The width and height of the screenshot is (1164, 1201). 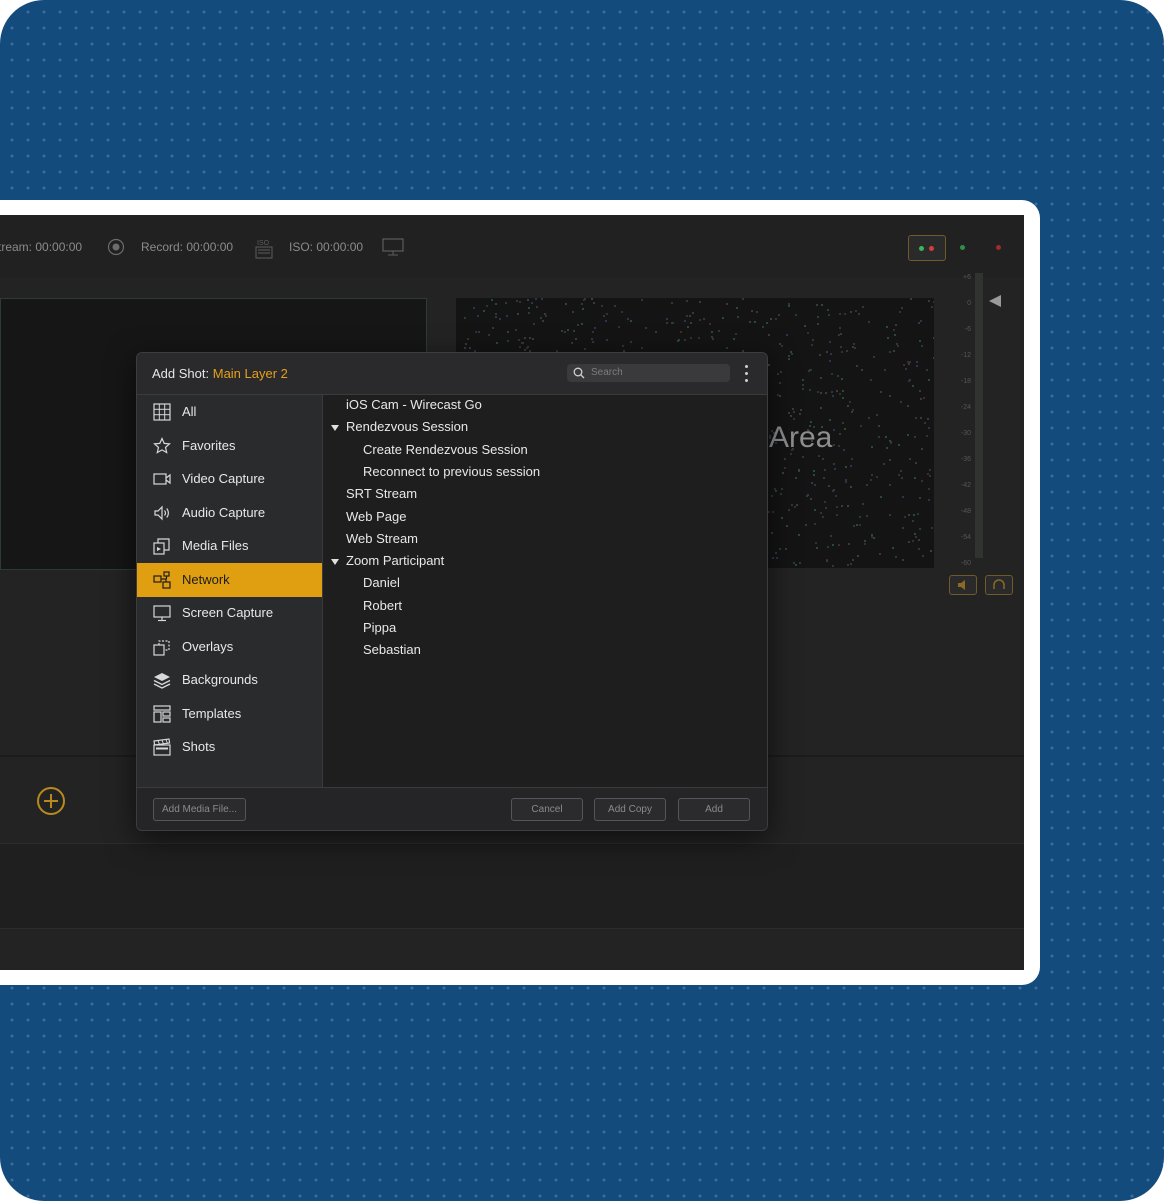 What do you see at coordinates (965, 433) in the screenshot?
I see `meter-tick-label: -30` at bounding box center [965, 433].